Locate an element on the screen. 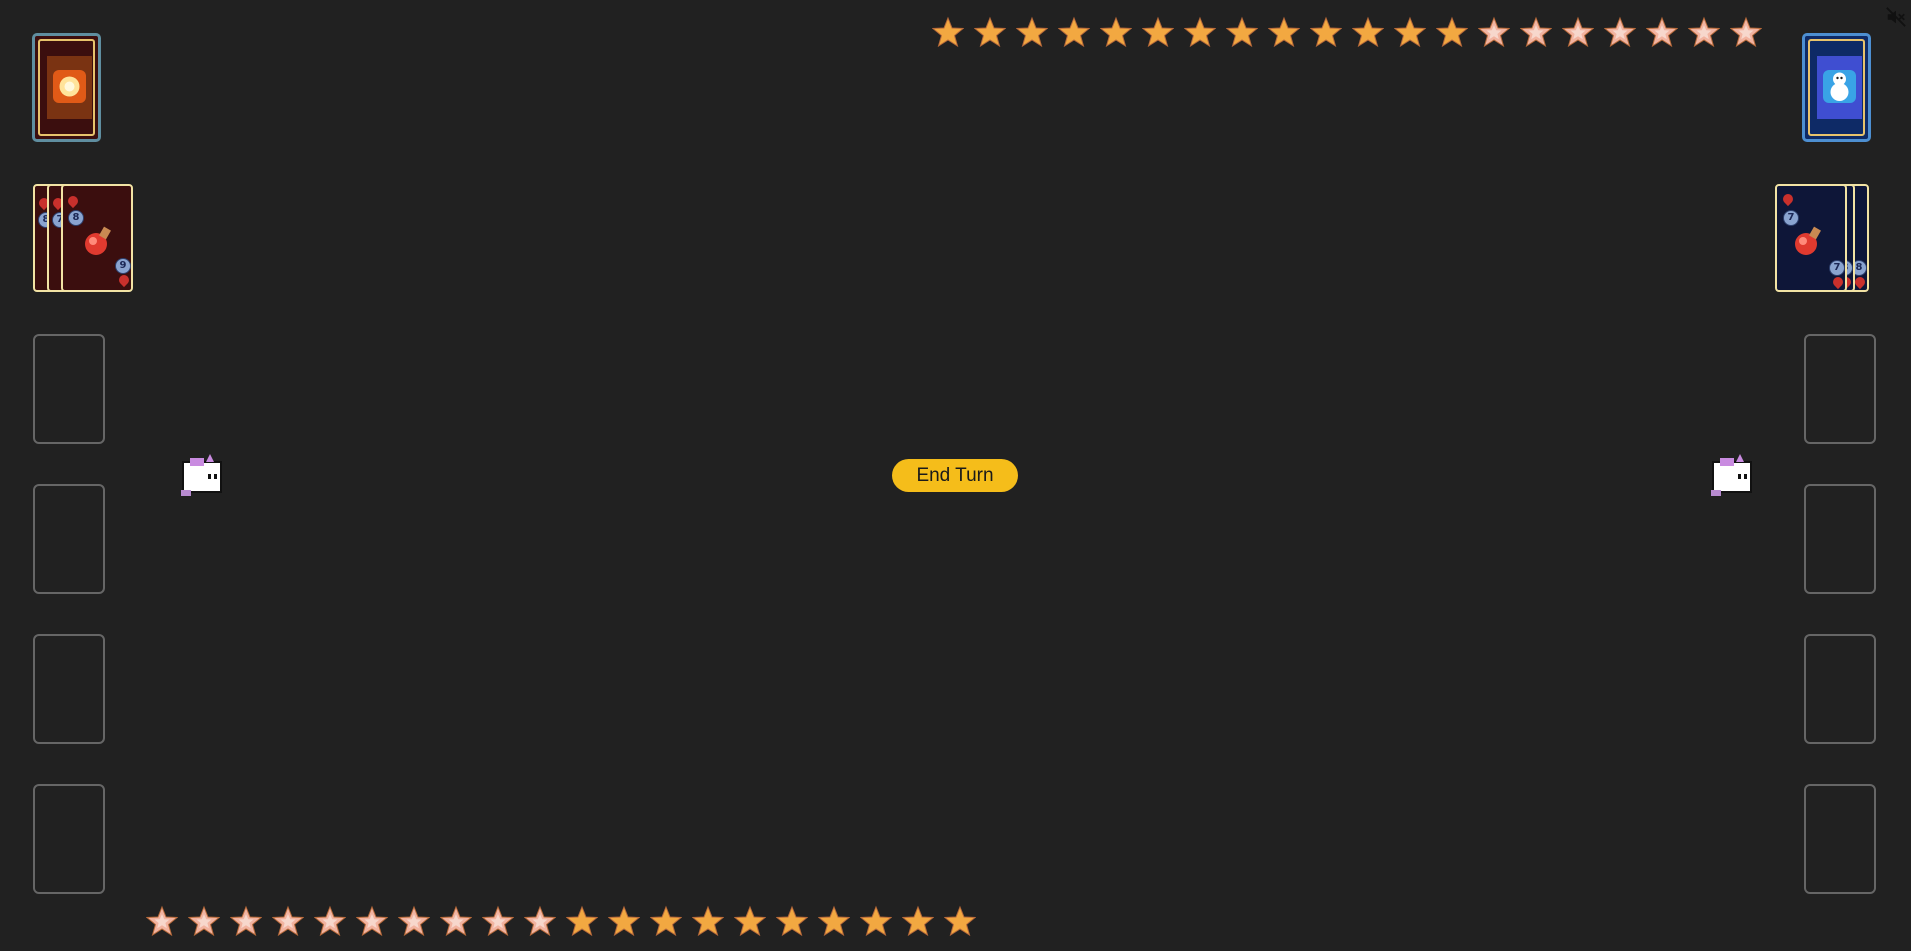  player-deck is located at coordinates (1836, 87).